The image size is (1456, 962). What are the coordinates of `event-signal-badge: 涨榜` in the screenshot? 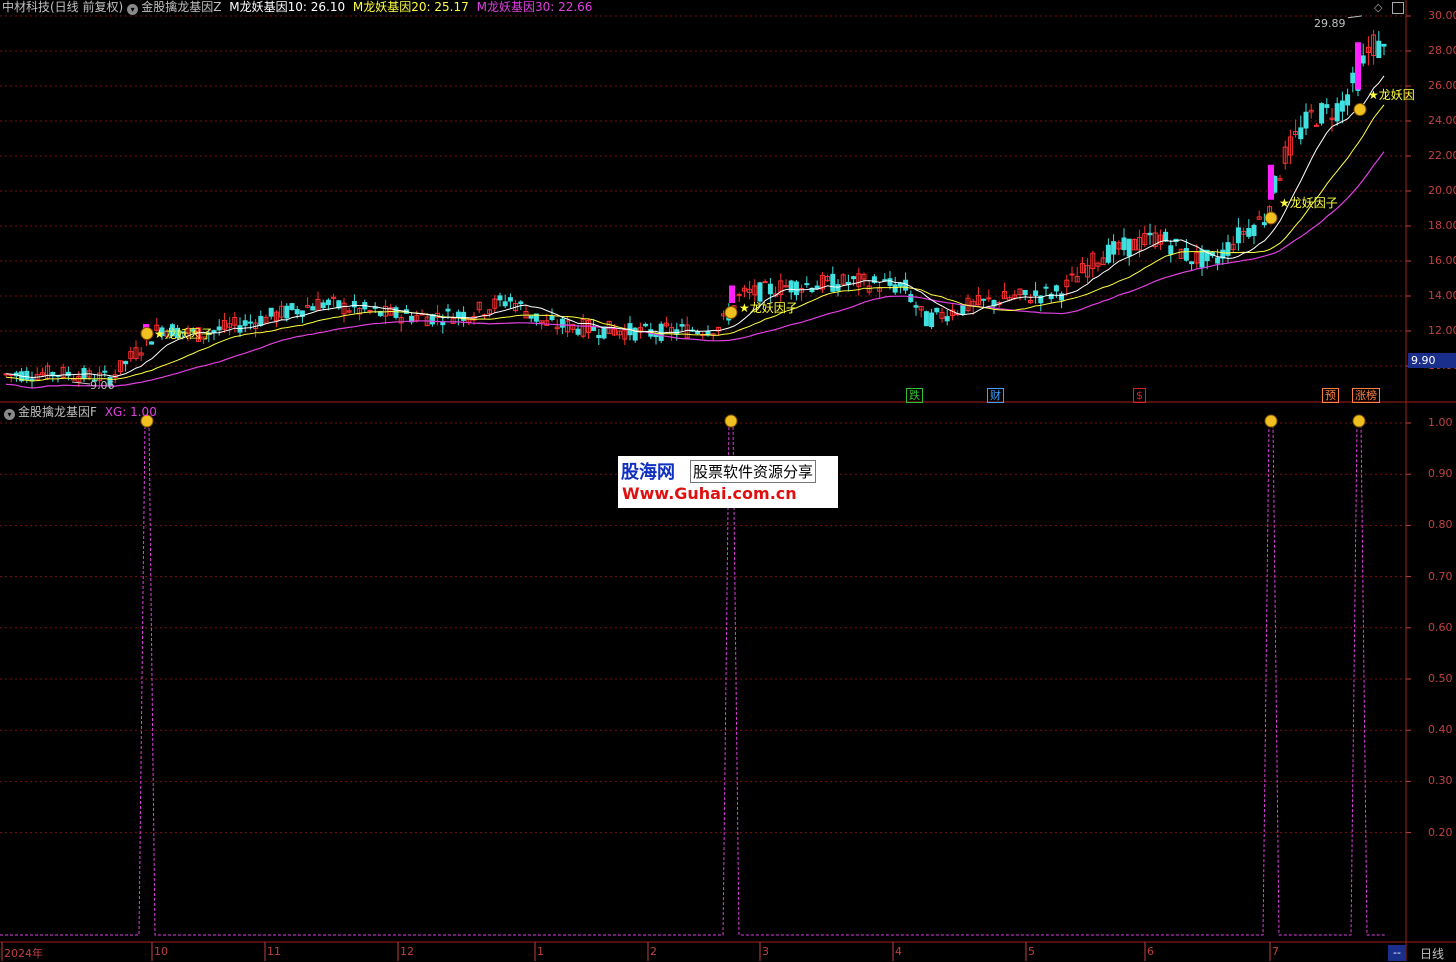 It's located at (1366, 395).